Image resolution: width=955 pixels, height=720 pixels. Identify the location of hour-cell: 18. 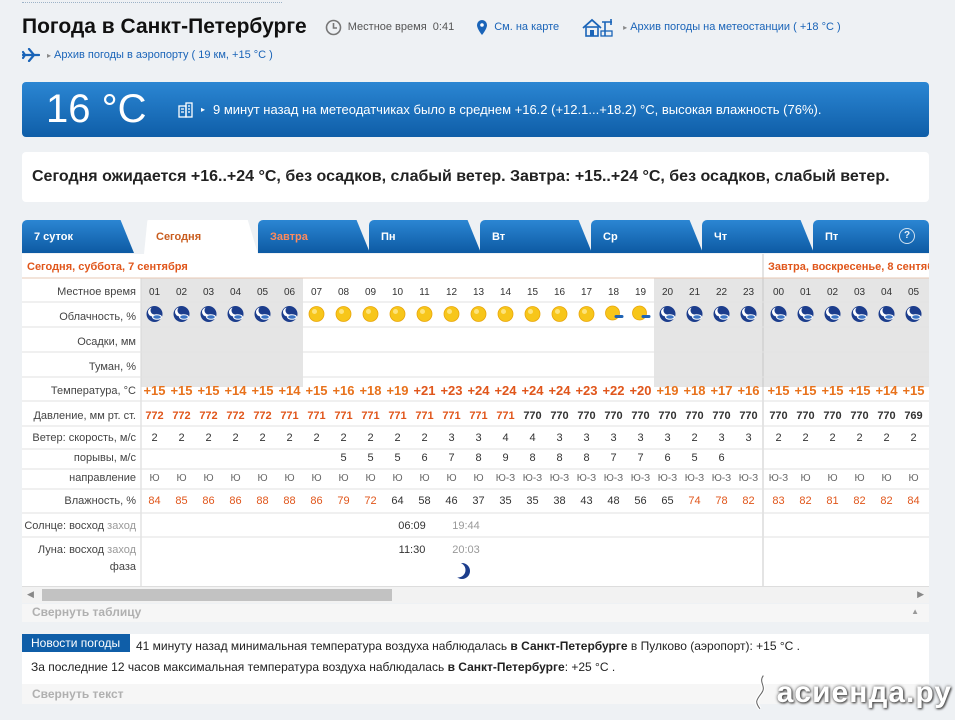
(614, 292).